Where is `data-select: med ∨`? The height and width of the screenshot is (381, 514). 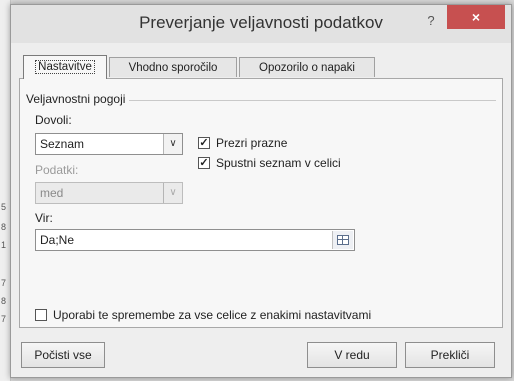
data-select: med ∨ is located at coordinates (109, 193).